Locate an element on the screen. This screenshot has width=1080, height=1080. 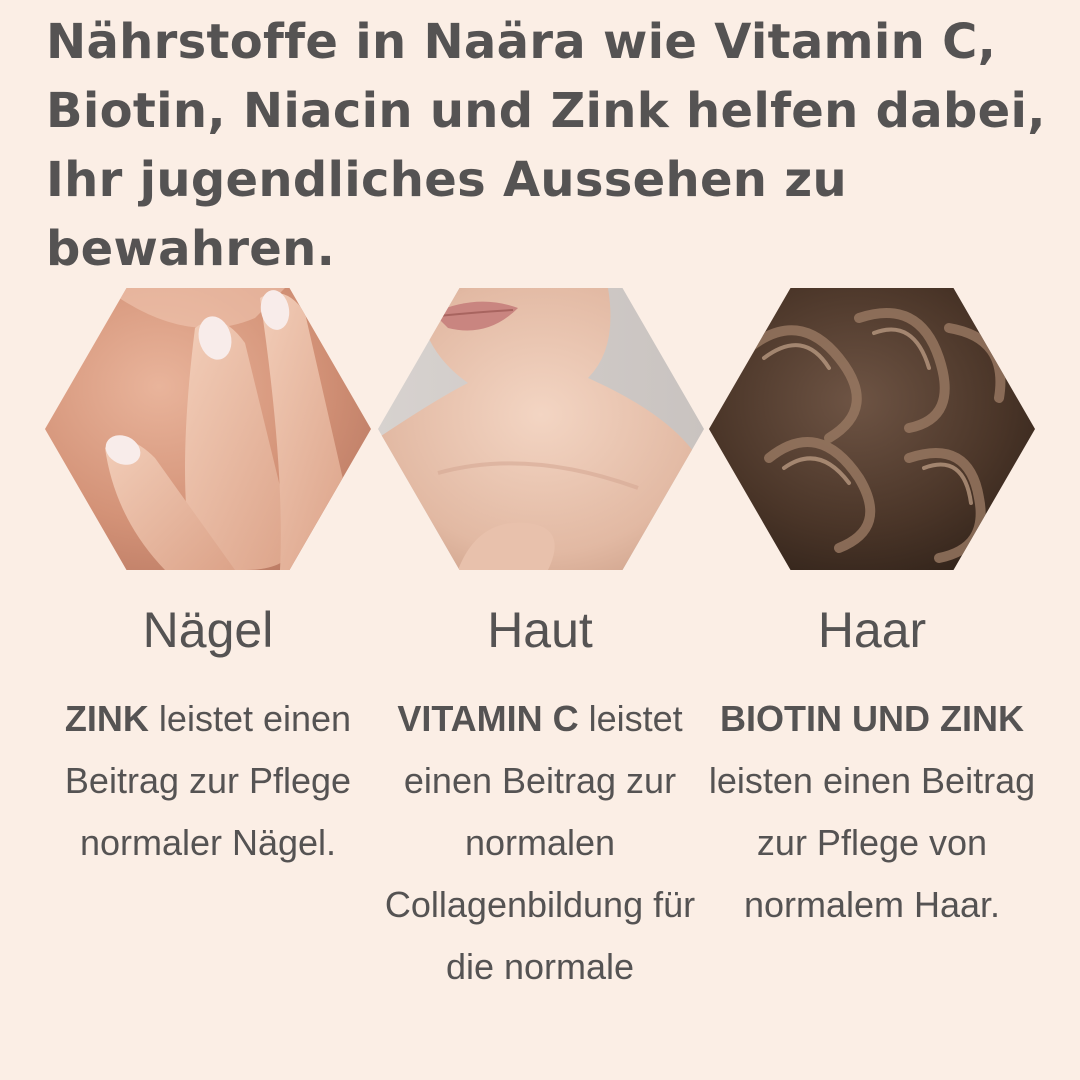
skin-hexagon-image is located at coordinates (541, 429).